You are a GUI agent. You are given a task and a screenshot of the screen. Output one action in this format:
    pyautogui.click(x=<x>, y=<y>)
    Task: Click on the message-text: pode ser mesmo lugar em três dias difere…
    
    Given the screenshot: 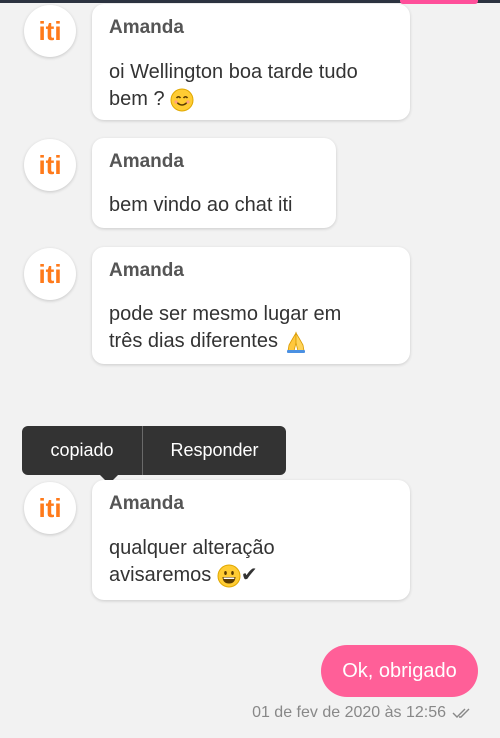 What is the action you would take?
    pyautogui.click(x=225, y=328)
    